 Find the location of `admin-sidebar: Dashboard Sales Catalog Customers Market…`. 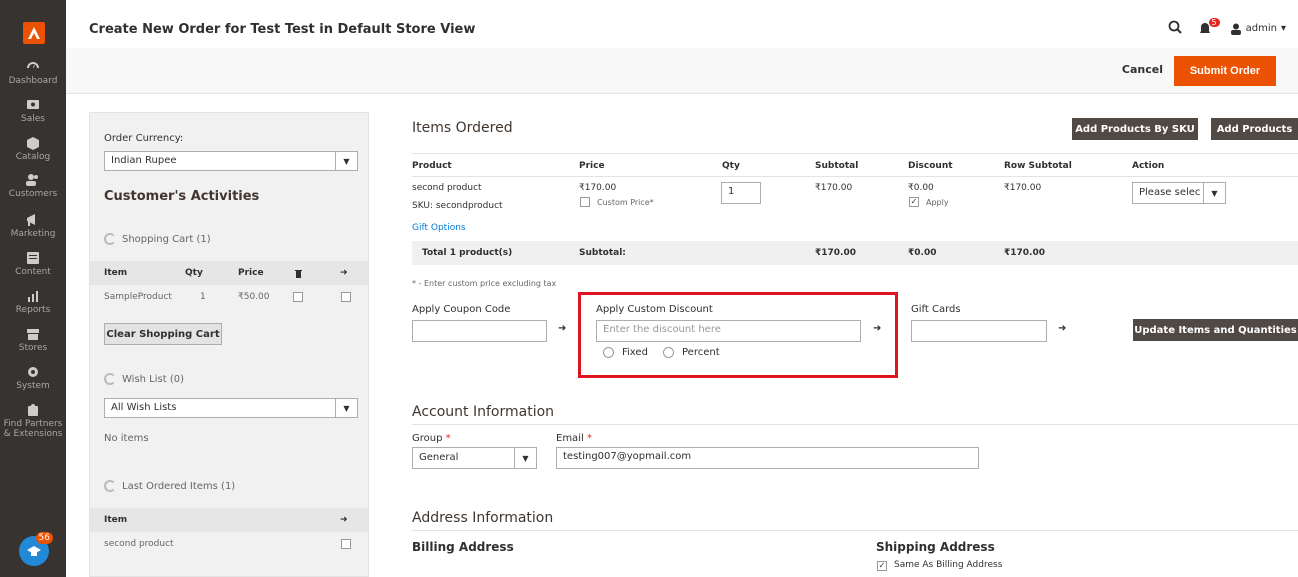

admin-sidebar: Dashboard Sales Catalog Customers Market… is located at coordinates (33, 288).